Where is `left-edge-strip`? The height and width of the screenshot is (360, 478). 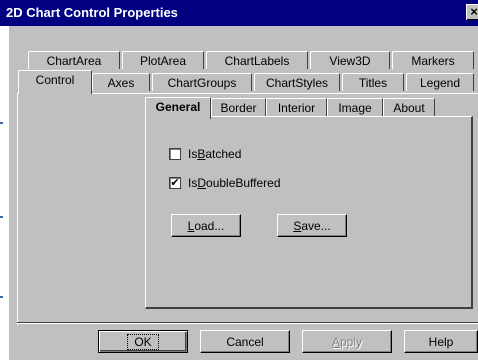 left-edge-strip is located at coordinates (4, 193).